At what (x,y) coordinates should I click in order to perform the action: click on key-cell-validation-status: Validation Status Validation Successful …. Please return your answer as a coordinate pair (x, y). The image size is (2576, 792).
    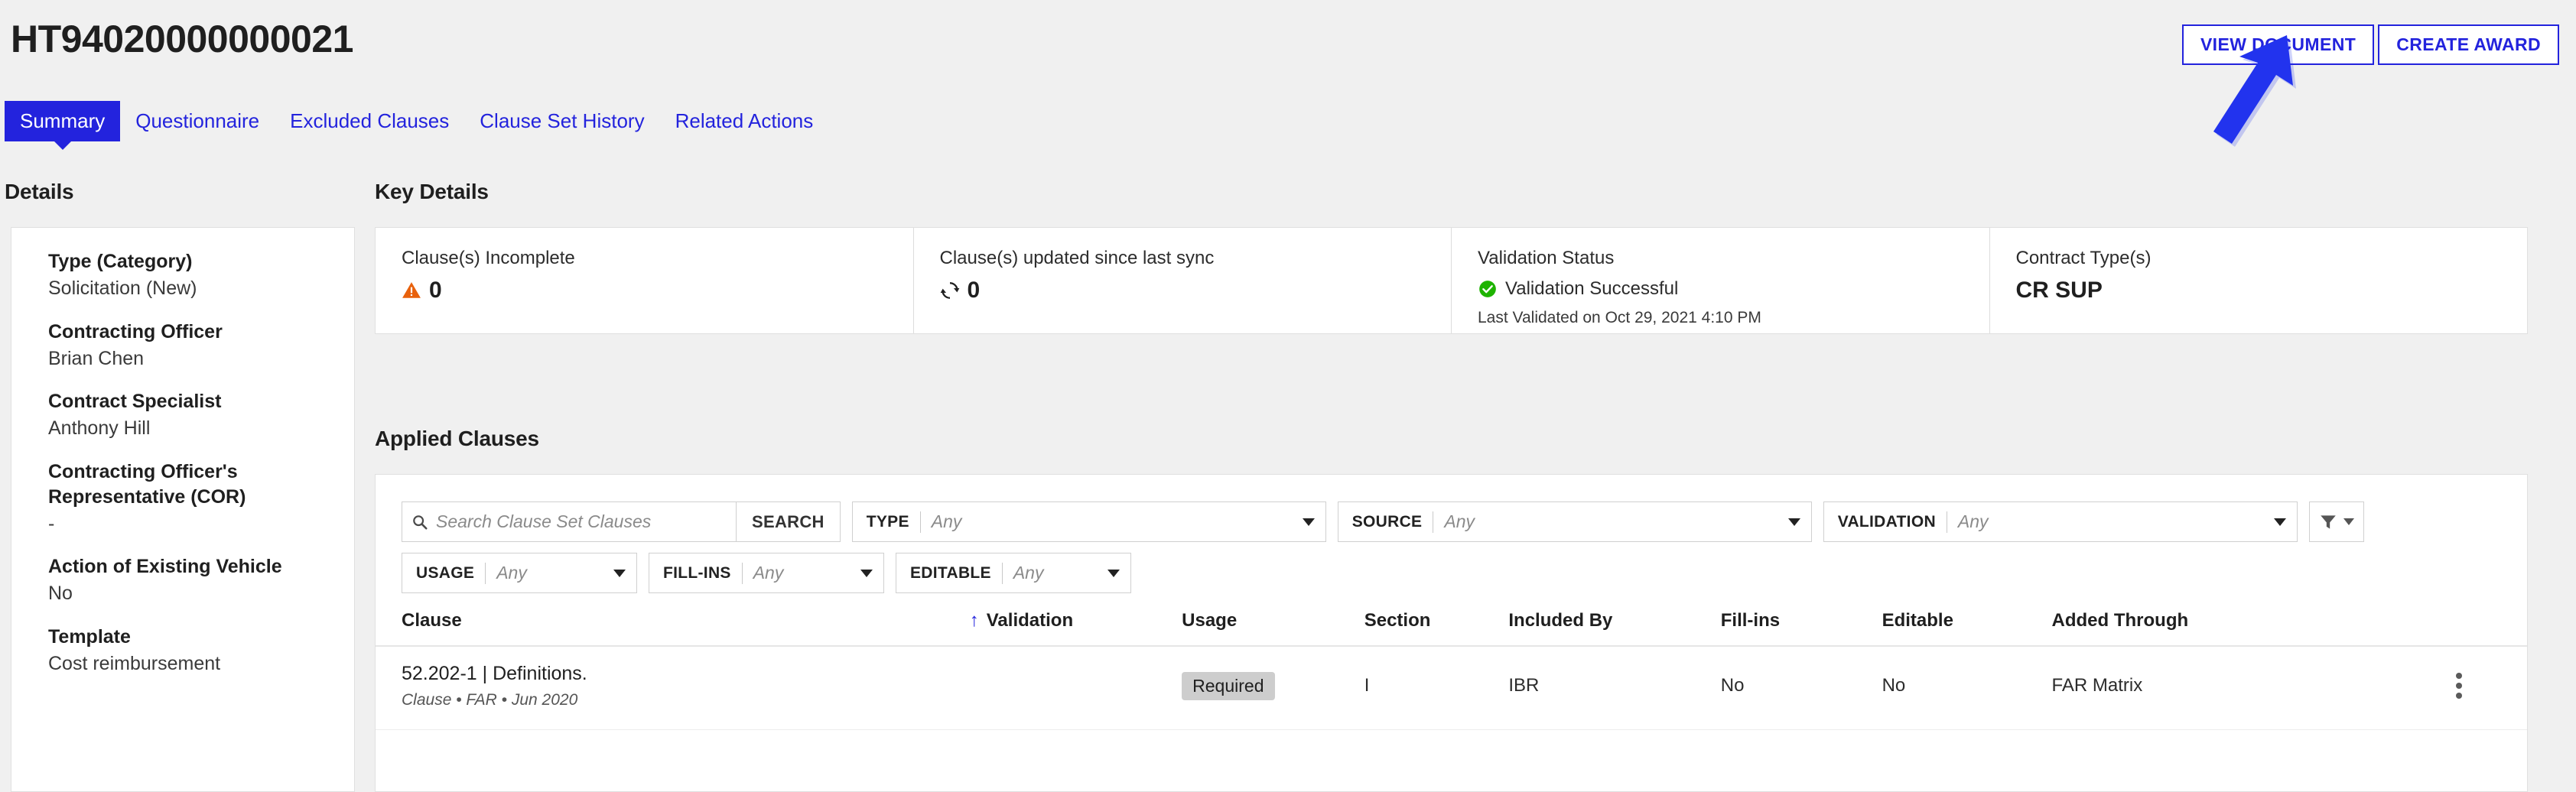
    Looking at the image, I should click on (1720, 280).